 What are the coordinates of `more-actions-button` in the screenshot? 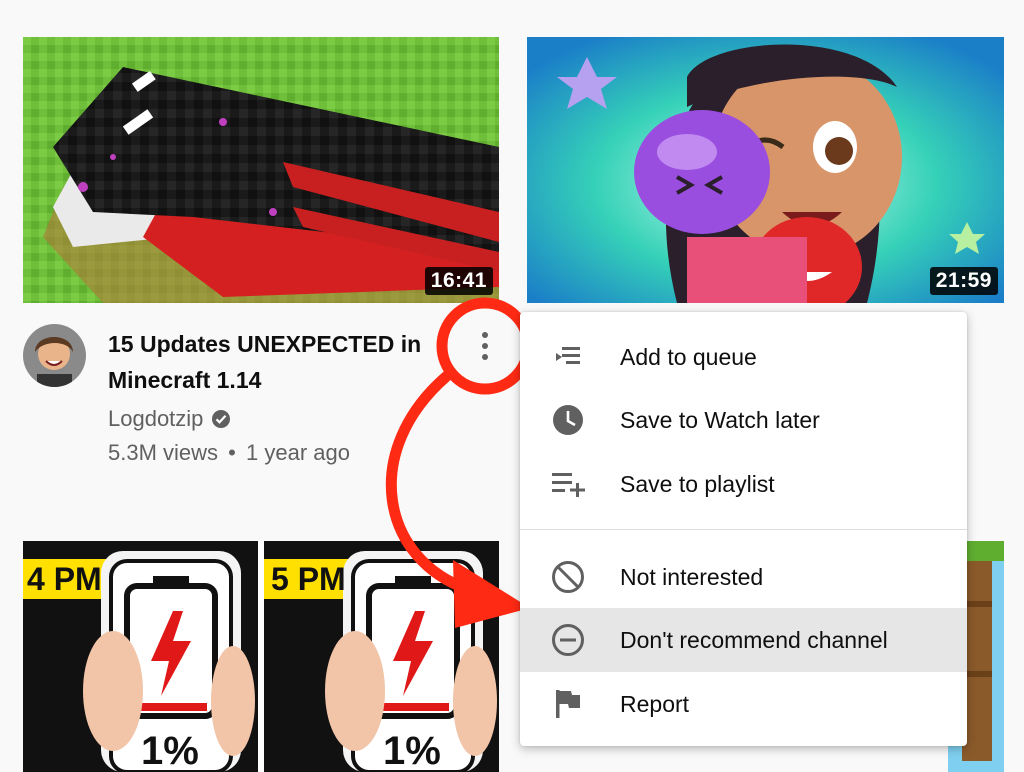 It's located at (485, 346).